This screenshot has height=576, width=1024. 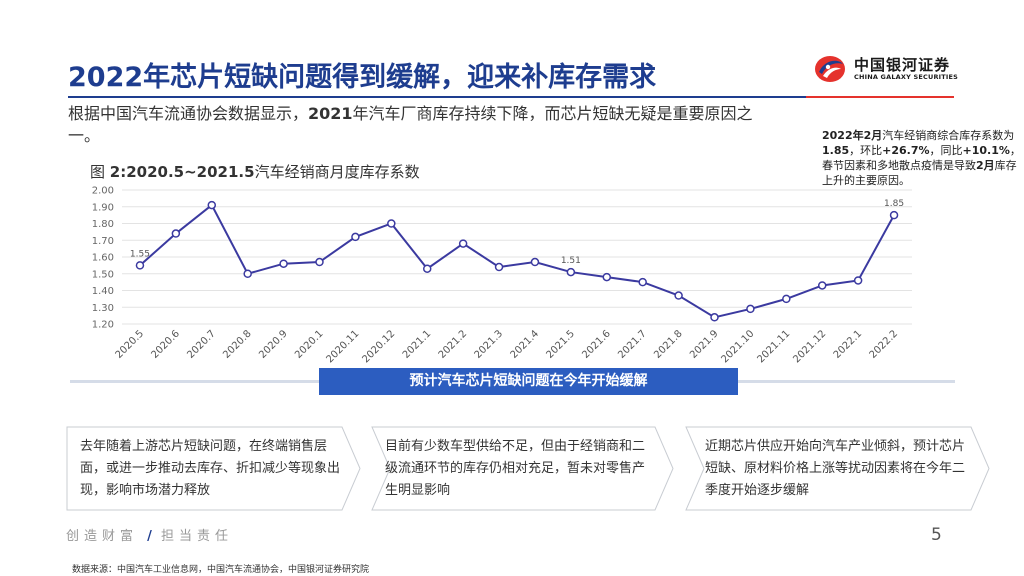 I want to click on footer-slogan: 创造财富 / 担当责任, so click(x=150, y=536).